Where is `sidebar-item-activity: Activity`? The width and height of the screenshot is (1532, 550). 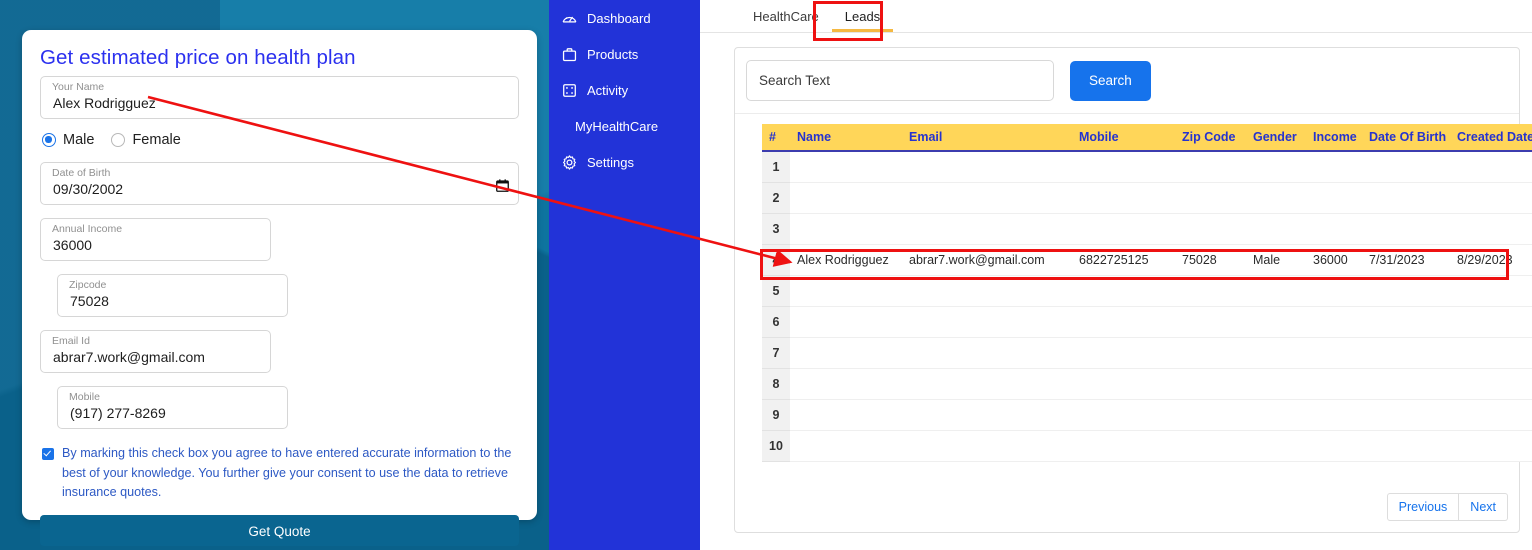
sidebar-item-activity: Activity is located at coordinates (624, 90).